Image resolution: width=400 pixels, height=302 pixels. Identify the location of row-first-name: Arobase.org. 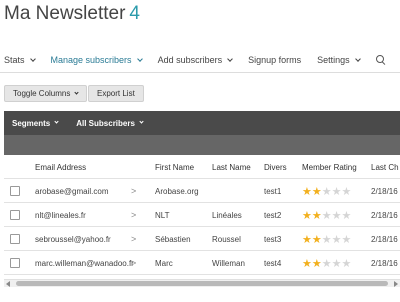
(177, 191).